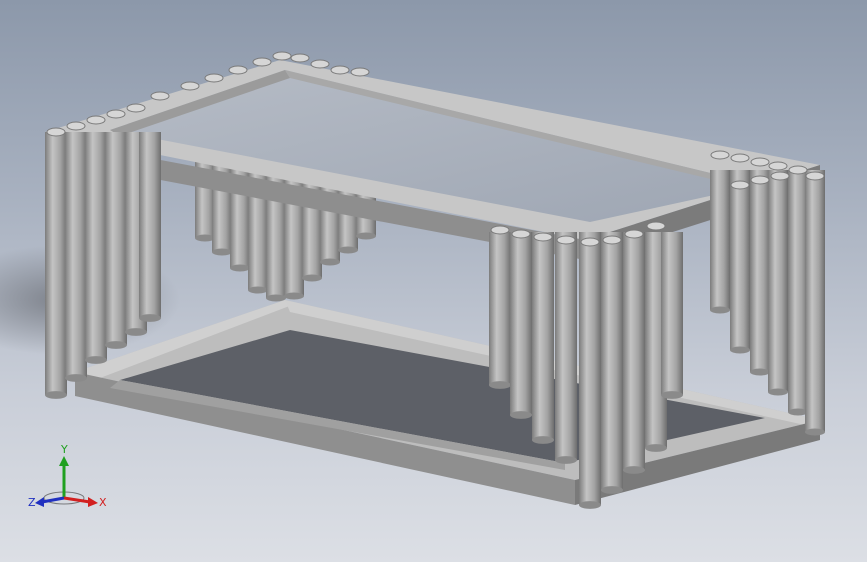 The height and width of the screenshot is (562, 867). I want to click on z-axis-label: Z, so click(32, 502).